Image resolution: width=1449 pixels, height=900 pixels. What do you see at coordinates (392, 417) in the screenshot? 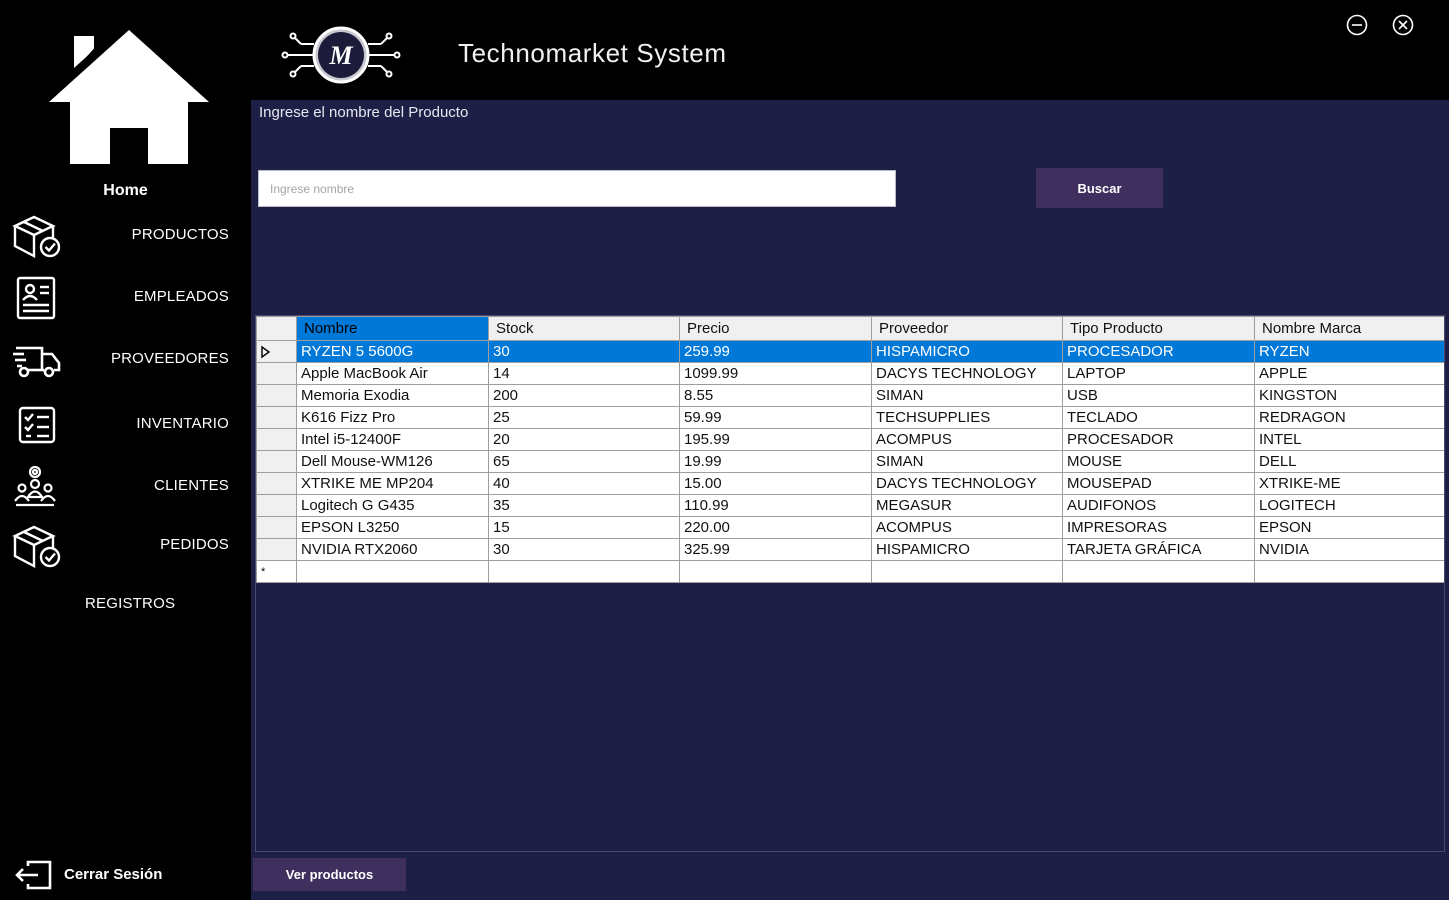
I see `table-cell: K616 Fizz Pro` at bounding box center [392, 417].